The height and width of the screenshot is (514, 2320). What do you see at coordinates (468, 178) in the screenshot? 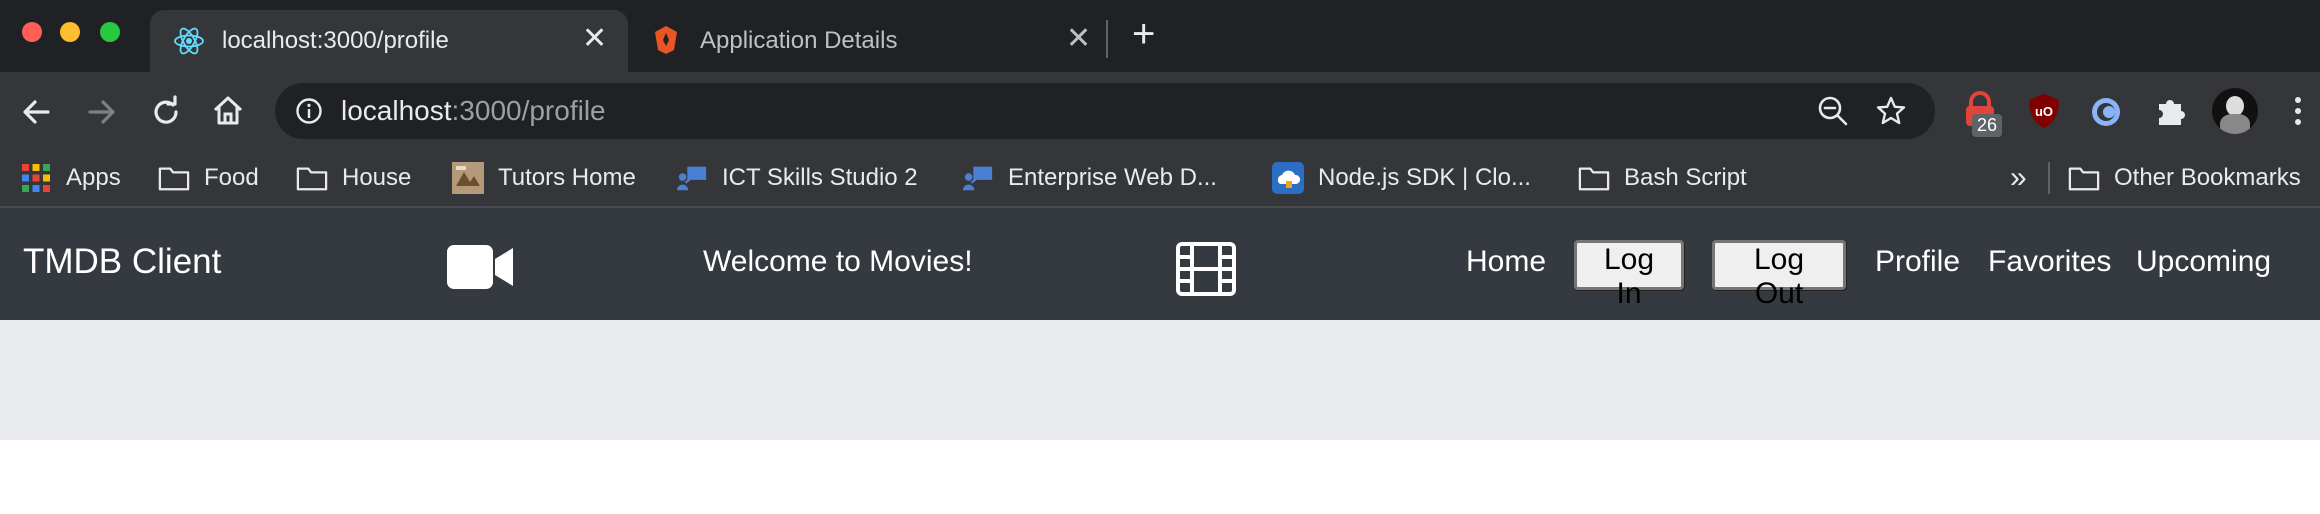
I see `tutors-favicon` at bounding box center [468, 178].